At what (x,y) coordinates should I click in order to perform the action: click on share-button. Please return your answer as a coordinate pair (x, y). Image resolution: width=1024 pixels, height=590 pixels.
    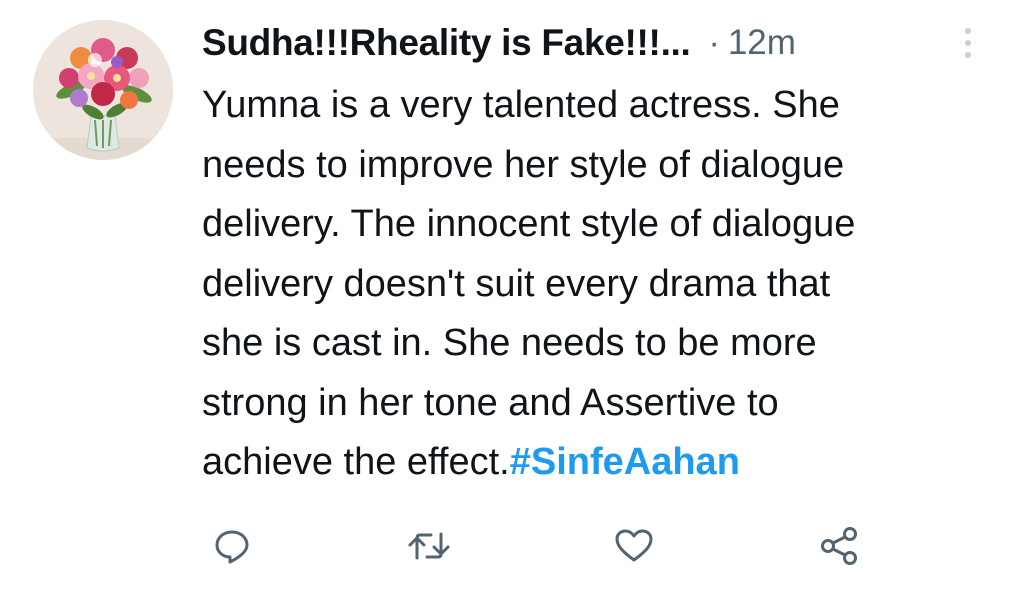
    Looking at the image, I should click on (839, 546).